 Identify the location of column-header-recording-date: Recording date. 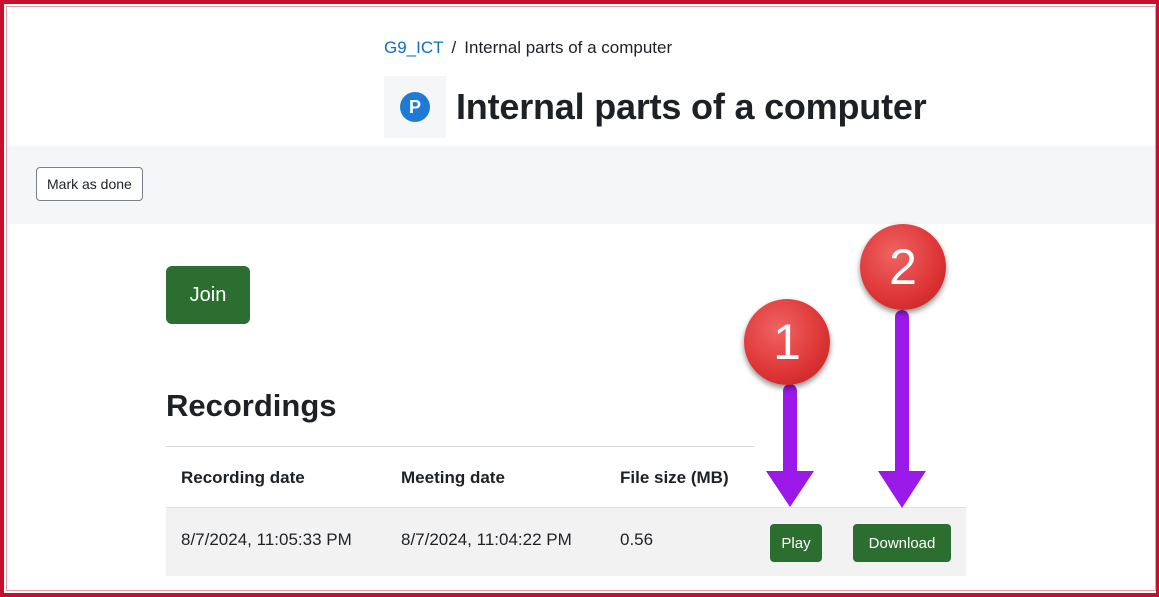
(243, 477).